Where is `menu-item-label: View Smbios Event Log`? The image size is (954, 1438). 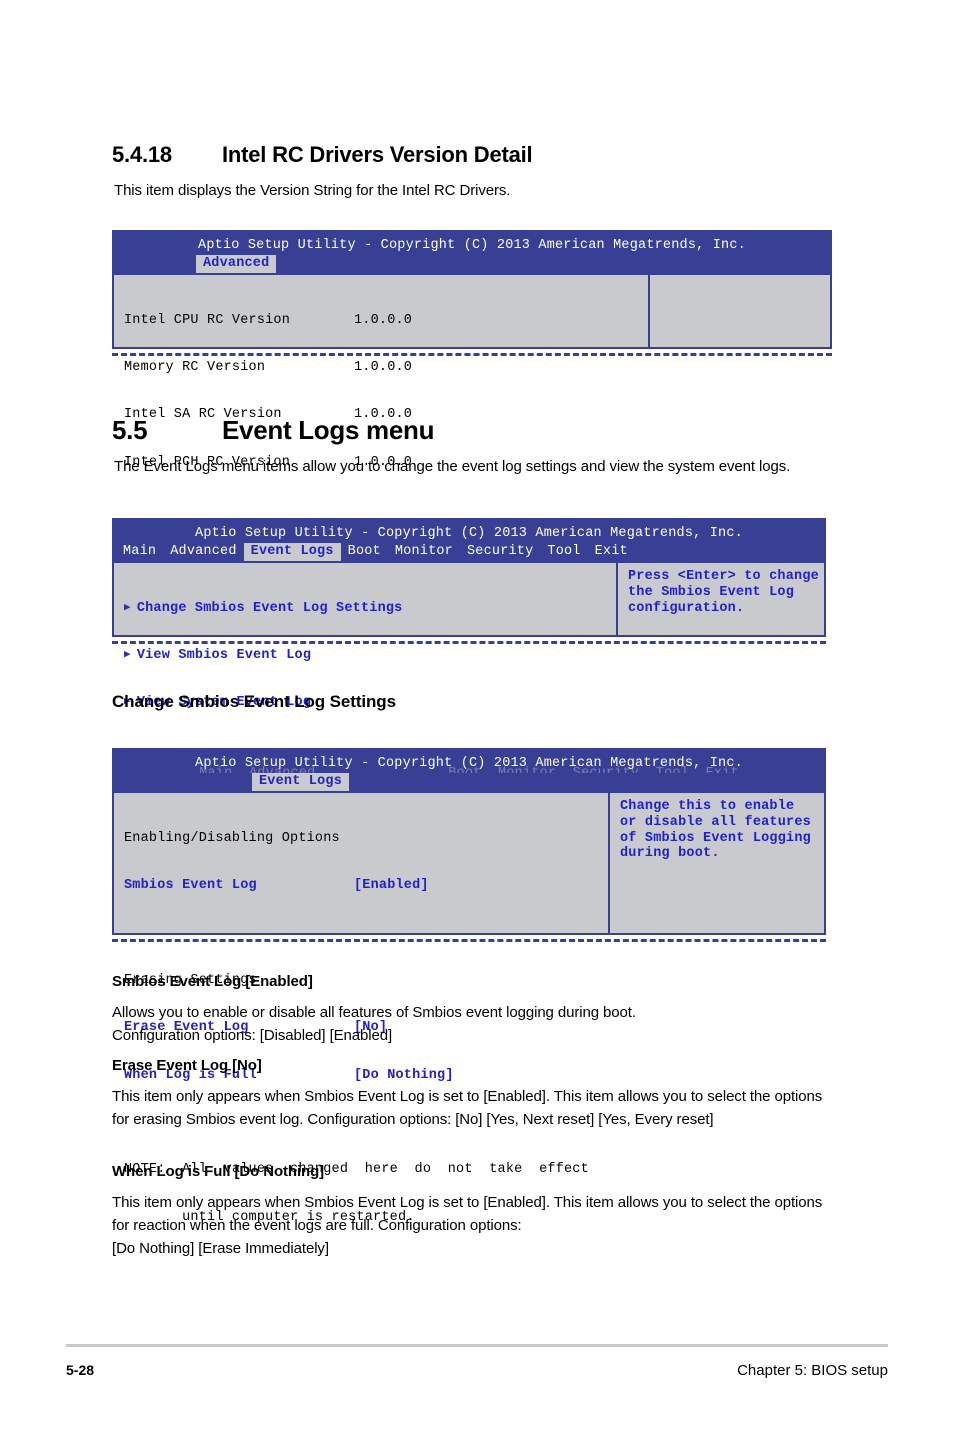 menu-item-label: View Smbios Event Log is located at coordinates (224, 655).